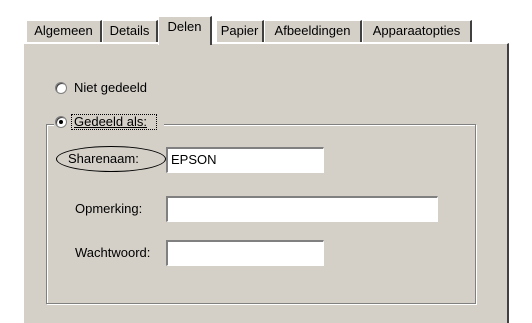 Image resolution: width=532 pixels, height=323 pixels. What do you see at coordinates (113, 252) in the screenshot?
I see `password-label: Wachtwoord:` at bounding box center [113, 252].